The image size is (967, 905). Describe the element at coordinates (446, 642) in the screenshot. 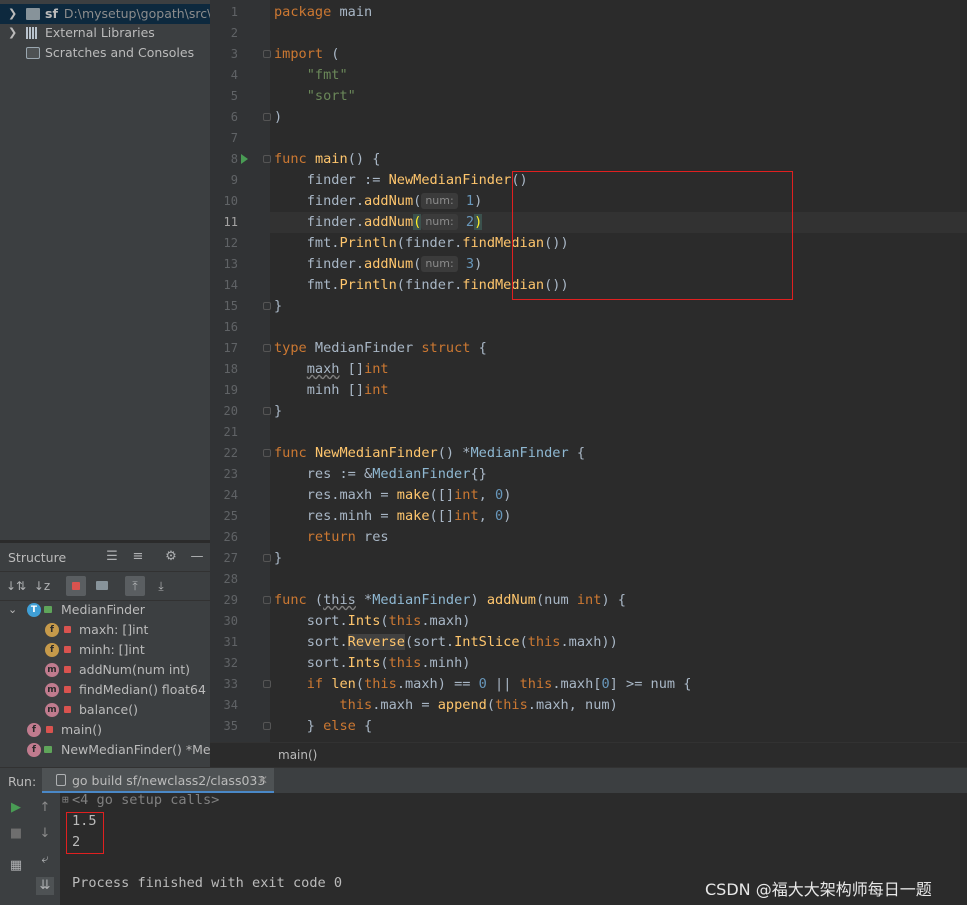

I see `code-line: sort.Reverse(sort.IntSlice(this.maxh))` at that location.